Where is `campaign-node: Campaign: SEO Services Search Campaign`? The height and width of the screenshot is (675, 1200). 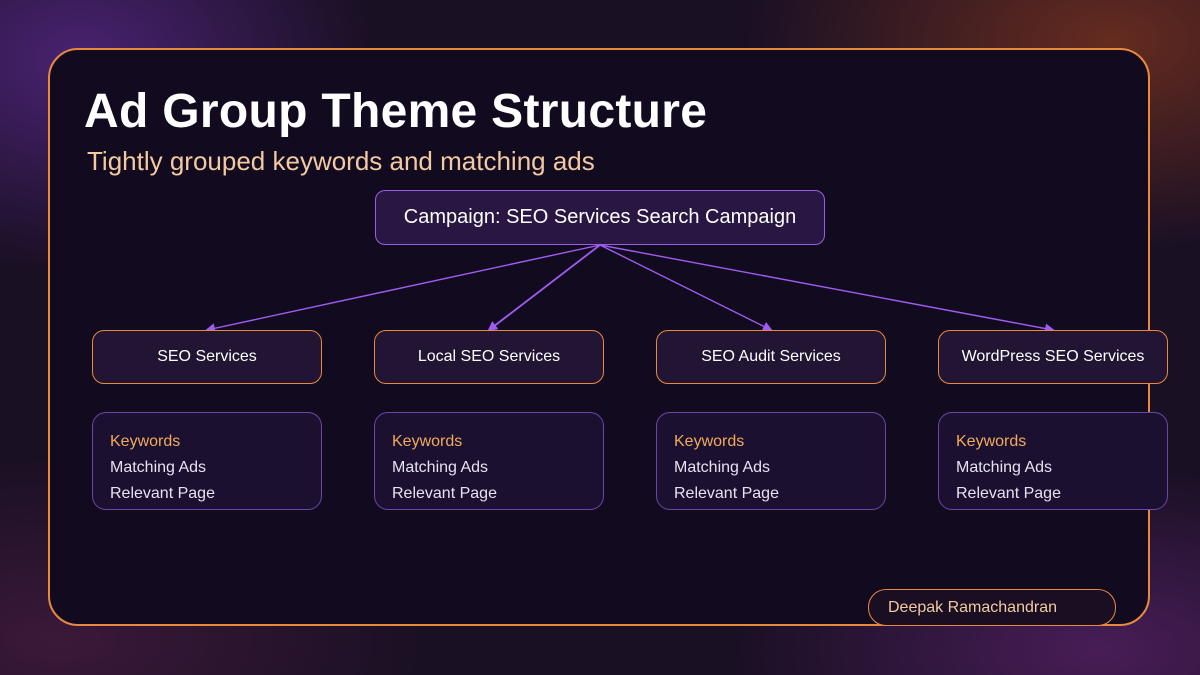
campaign-node: Campaign: SEO Services Search Campaign is located at coordinates (600, 217).